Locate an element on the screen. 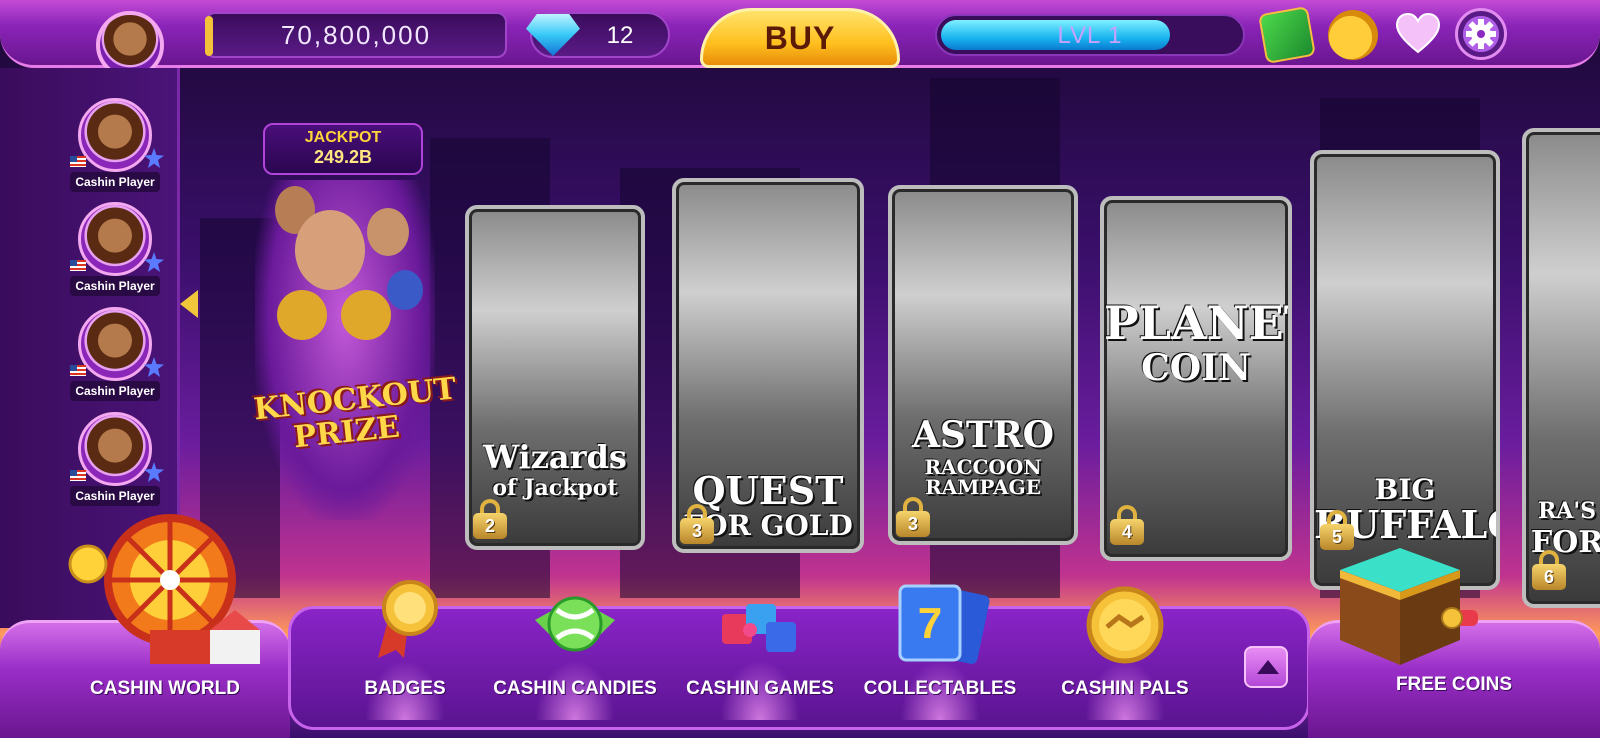 This screenshot has width=1600, height=738. candy-icon is located at coordinates (575, 624).